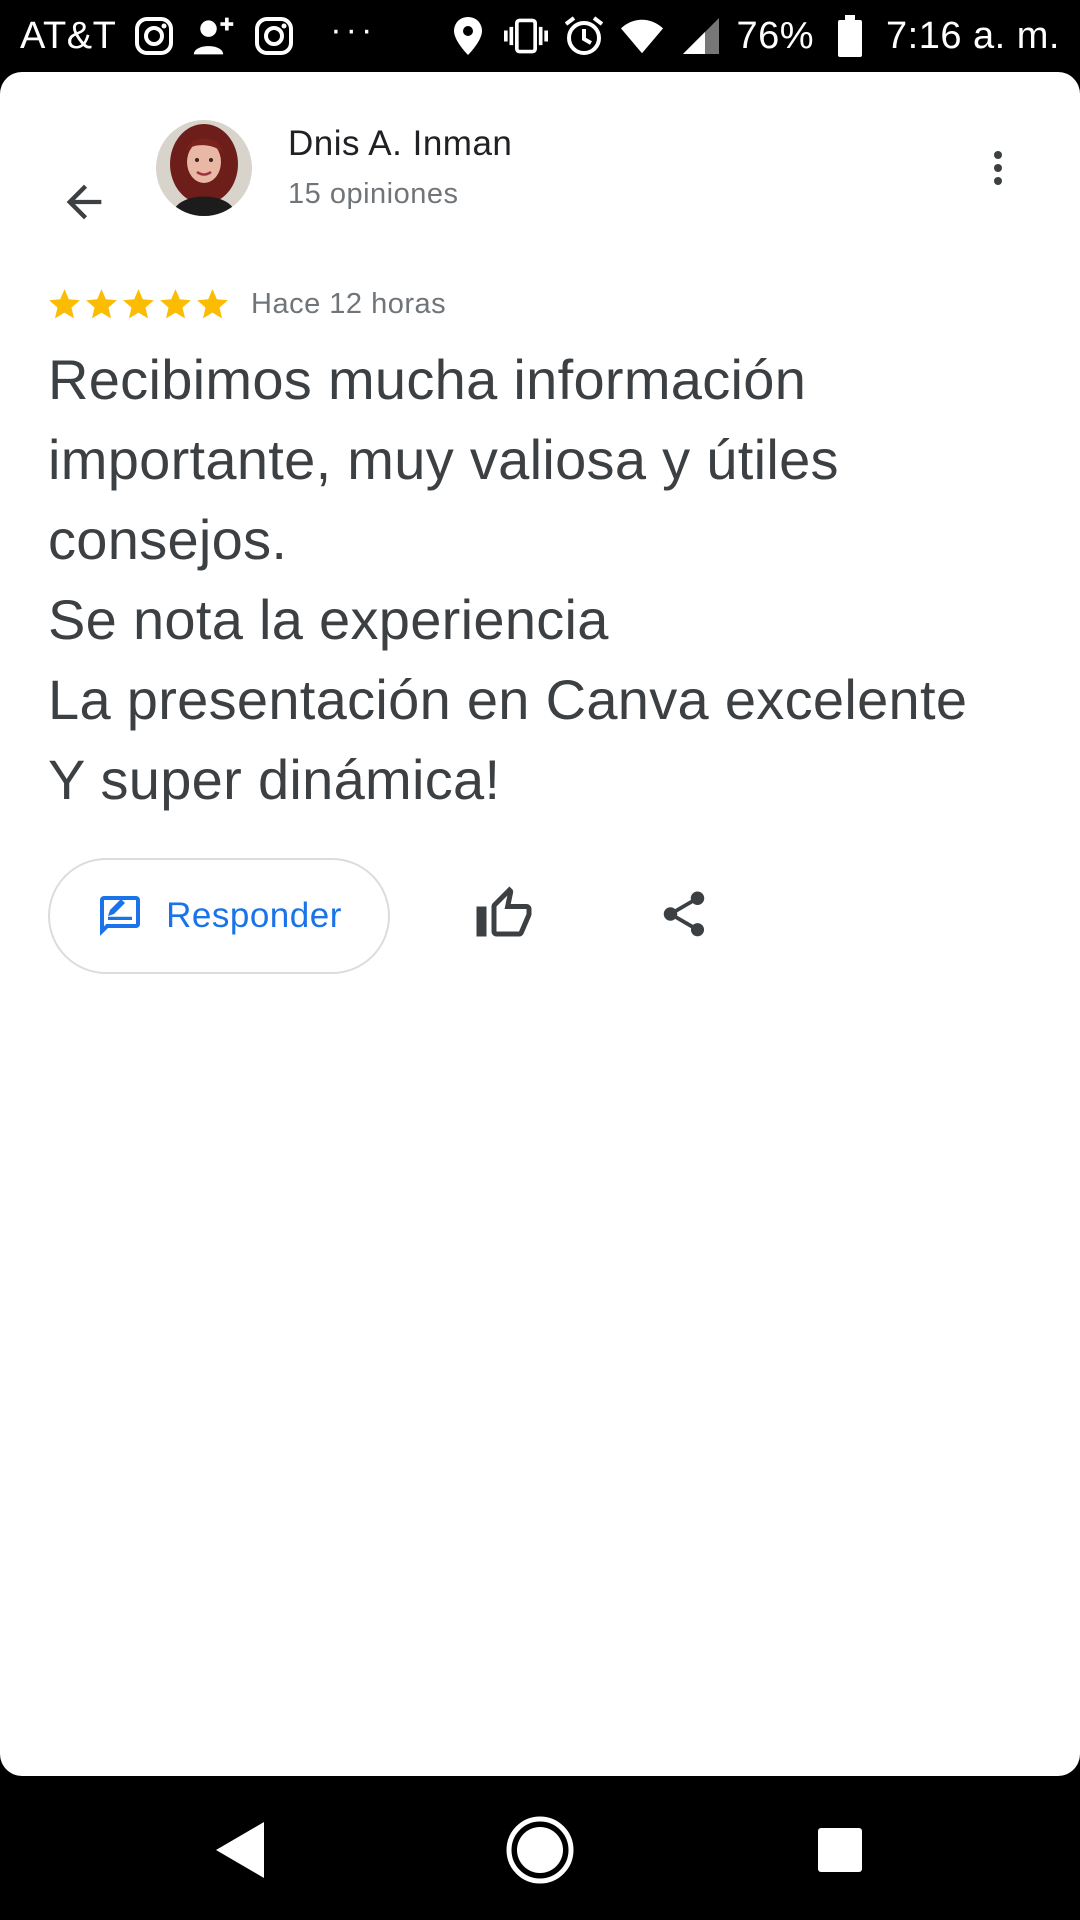 This screenshot has width=1080, height=1920. I want to click on reviewer-name: Dnis A. Inman, so click(400, 144).